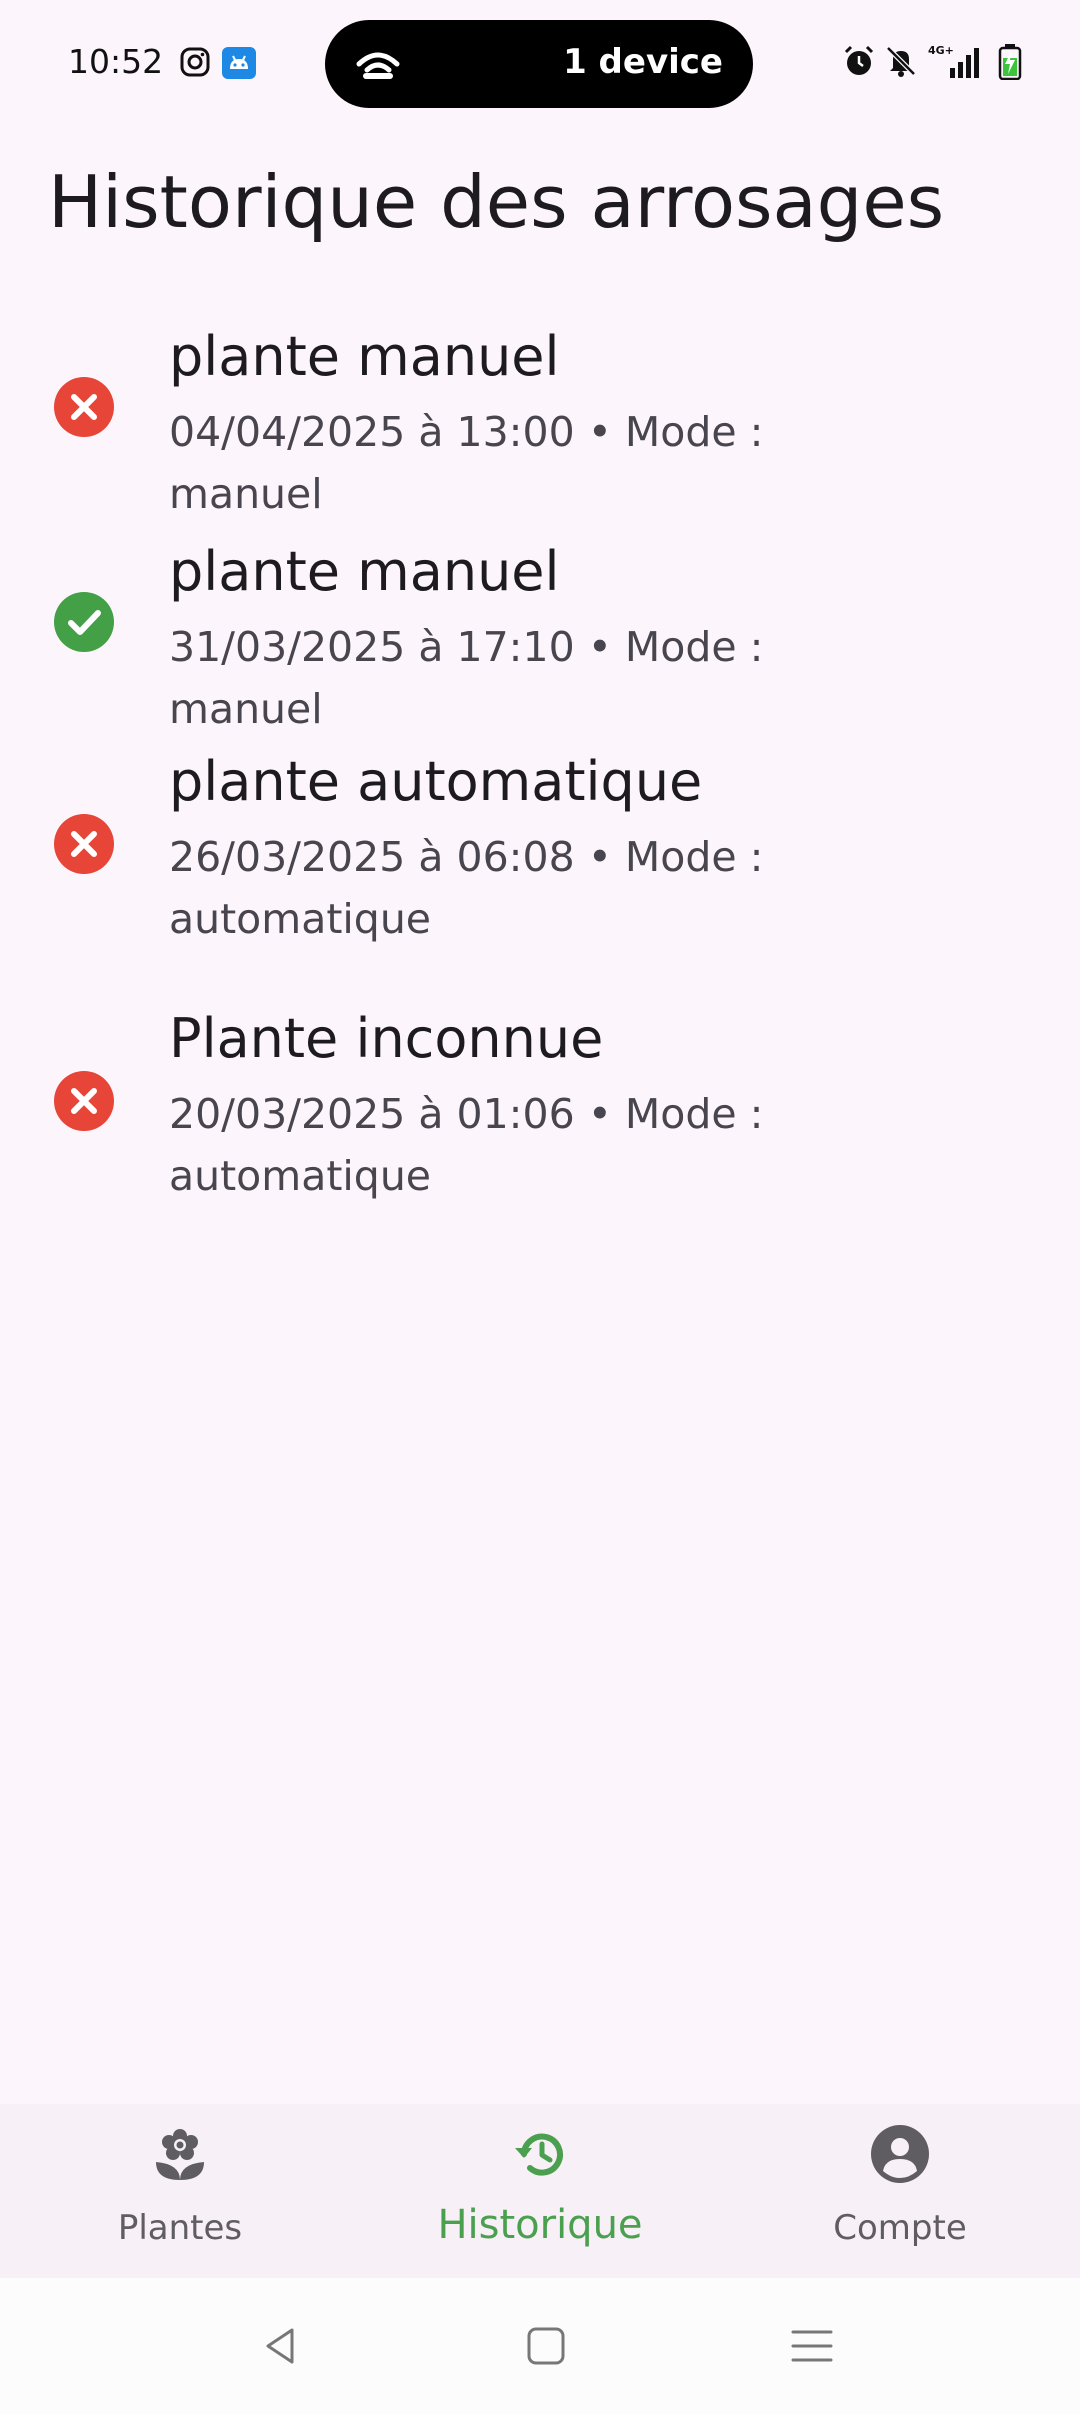 Image resolution: width=1080 pixels, height=2414 pixels. Describe the element at coordinates (643, 62) in the screenshot. I see `island-label: 1 device` at that location.